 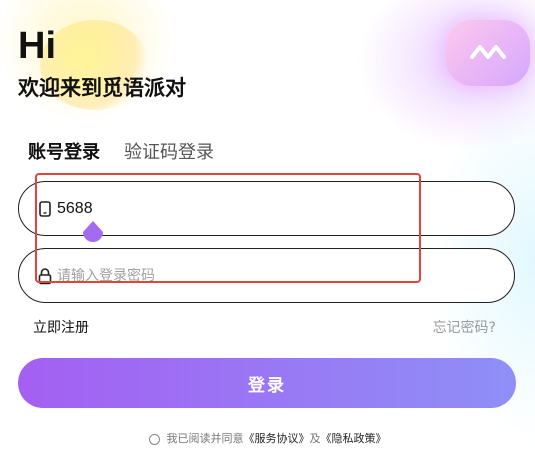 What do you see at coordinates (45, 276) in the screenshot?
I see `lock-icon` at bounding box center [45, 276].